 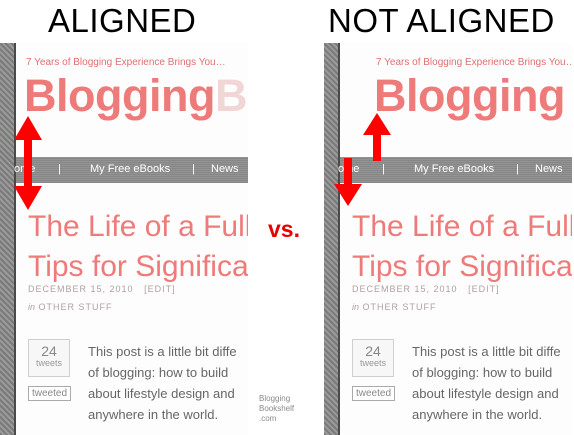 I want to click on watermark-line: .com, so click(x=268, y=418).